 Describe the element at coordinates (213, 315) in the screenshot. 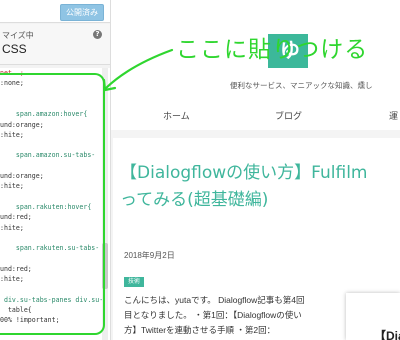

I see `article-body-line: 目となりました。 ・第1回：【Dialogflowの使い` at that location.